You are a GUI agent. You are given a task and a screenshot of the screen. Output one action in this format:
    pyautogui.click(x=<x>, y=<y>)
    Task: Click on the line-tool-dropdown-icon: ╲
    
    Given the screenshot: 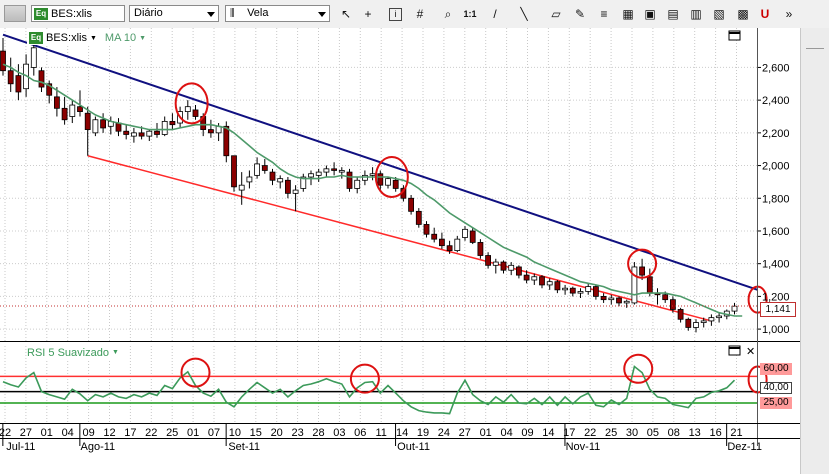 What is the action you would take?
    pyautogui.click(x=524, y=14)
    